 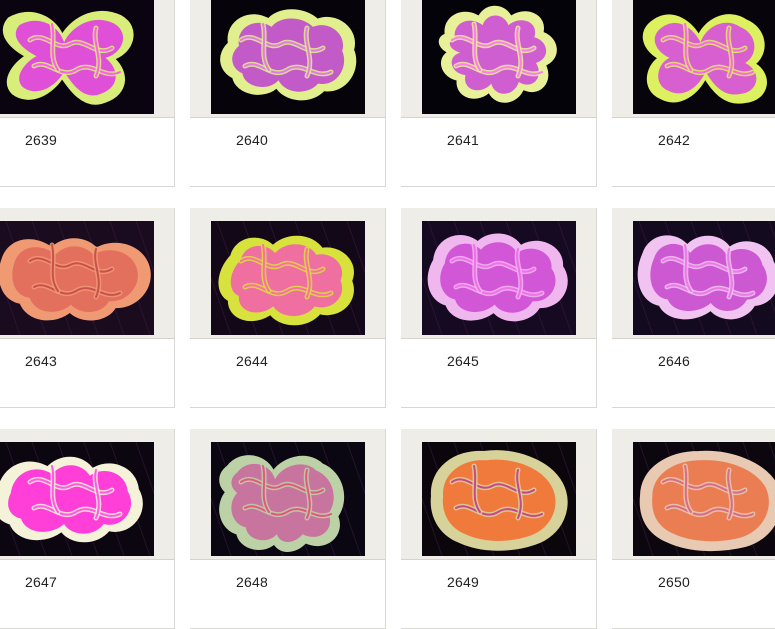 What do you see at coordinates (252, 140) in the screenshot?
I see `item-number-label: 2640` at bounding box center [252, 140].